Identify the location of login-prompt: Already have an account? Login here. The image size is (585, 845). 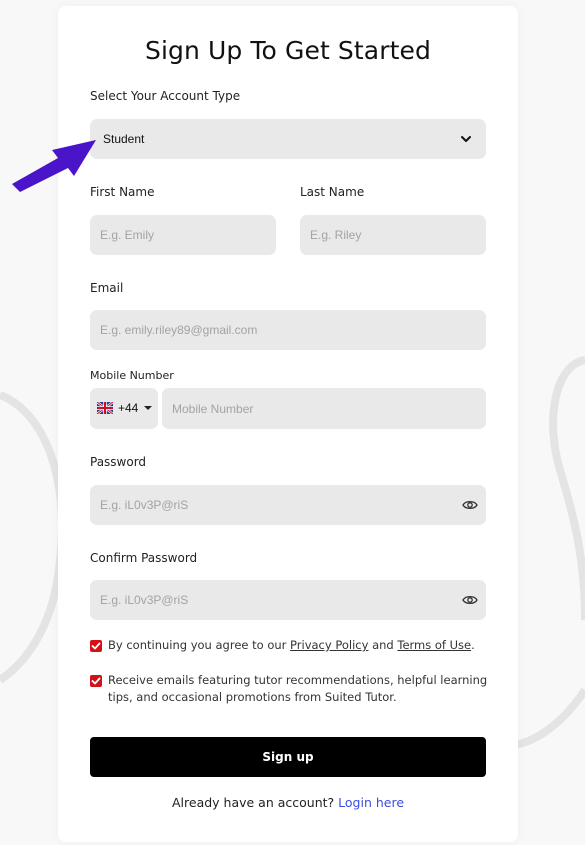
(288, 802).